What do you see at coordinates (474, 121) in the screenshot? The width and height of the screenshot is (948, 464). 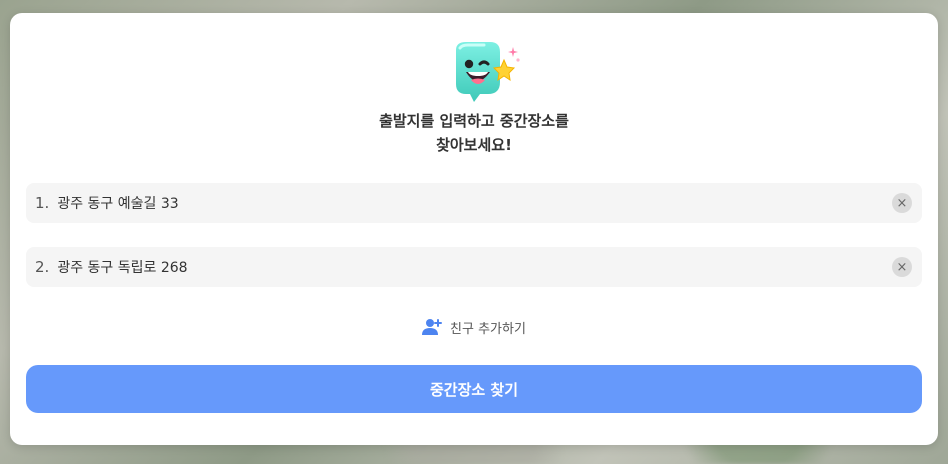 I see `title-line-1: 출발지를 입력하고 중간장소를` at bounding box center [474, 121].